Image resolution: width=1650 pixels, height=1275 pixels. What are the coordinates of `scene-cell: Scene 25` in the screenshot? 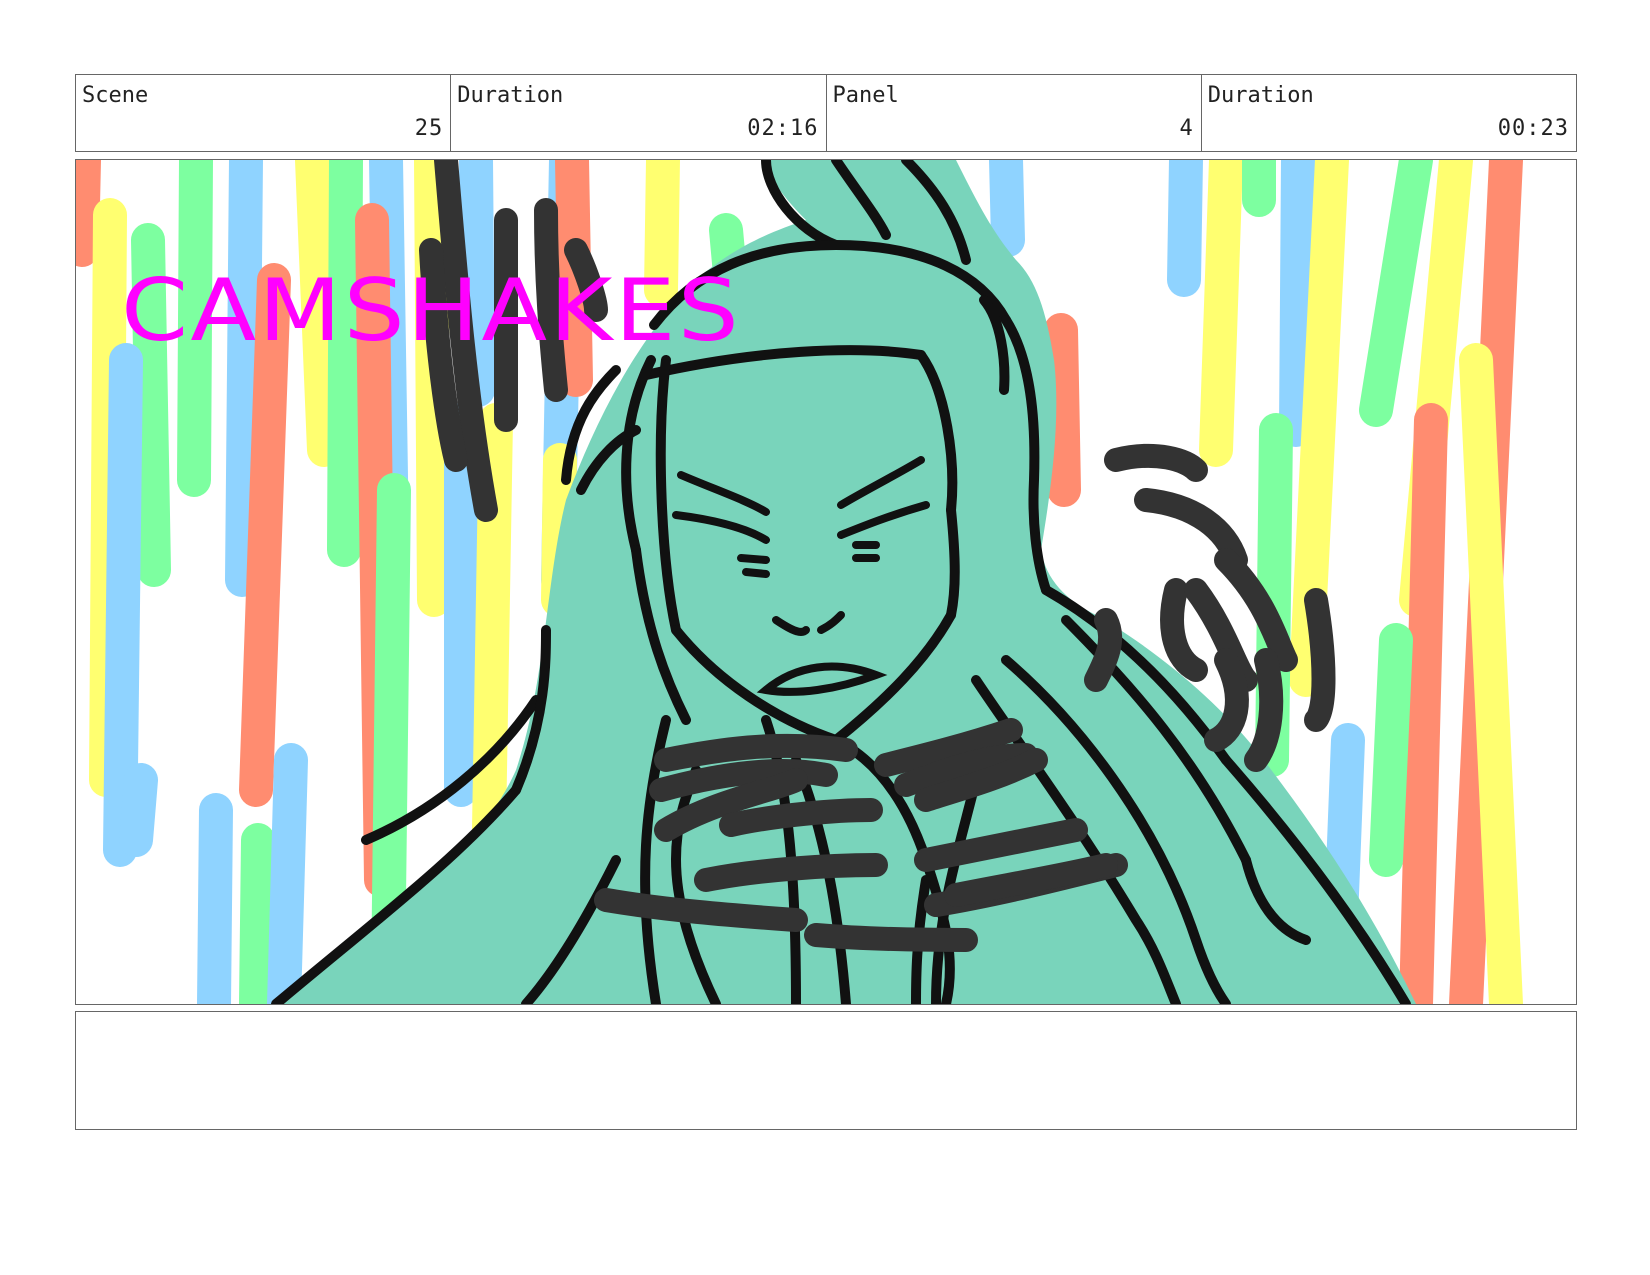 It's located at (264, 113).